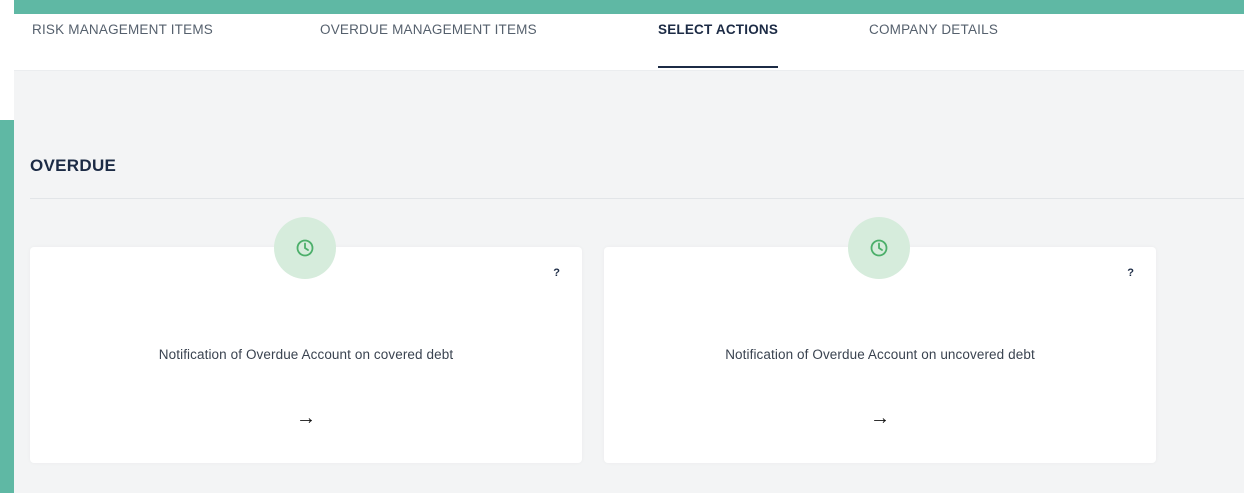  I want to click on tab-company-details: COMPANY DETAILS, so click(933, 46).